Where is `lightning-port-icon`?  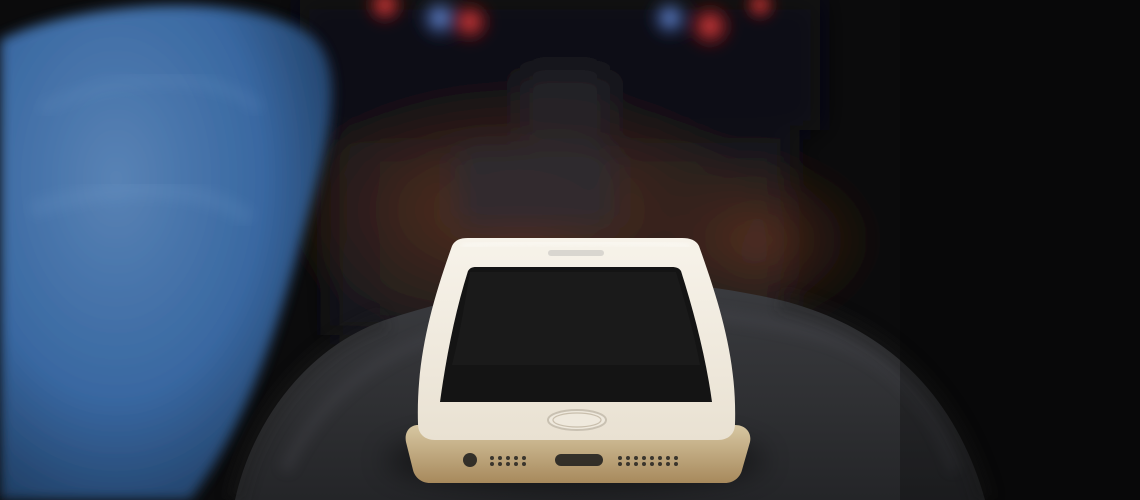 lightning-port-icon is located at coordinates (579, 460).